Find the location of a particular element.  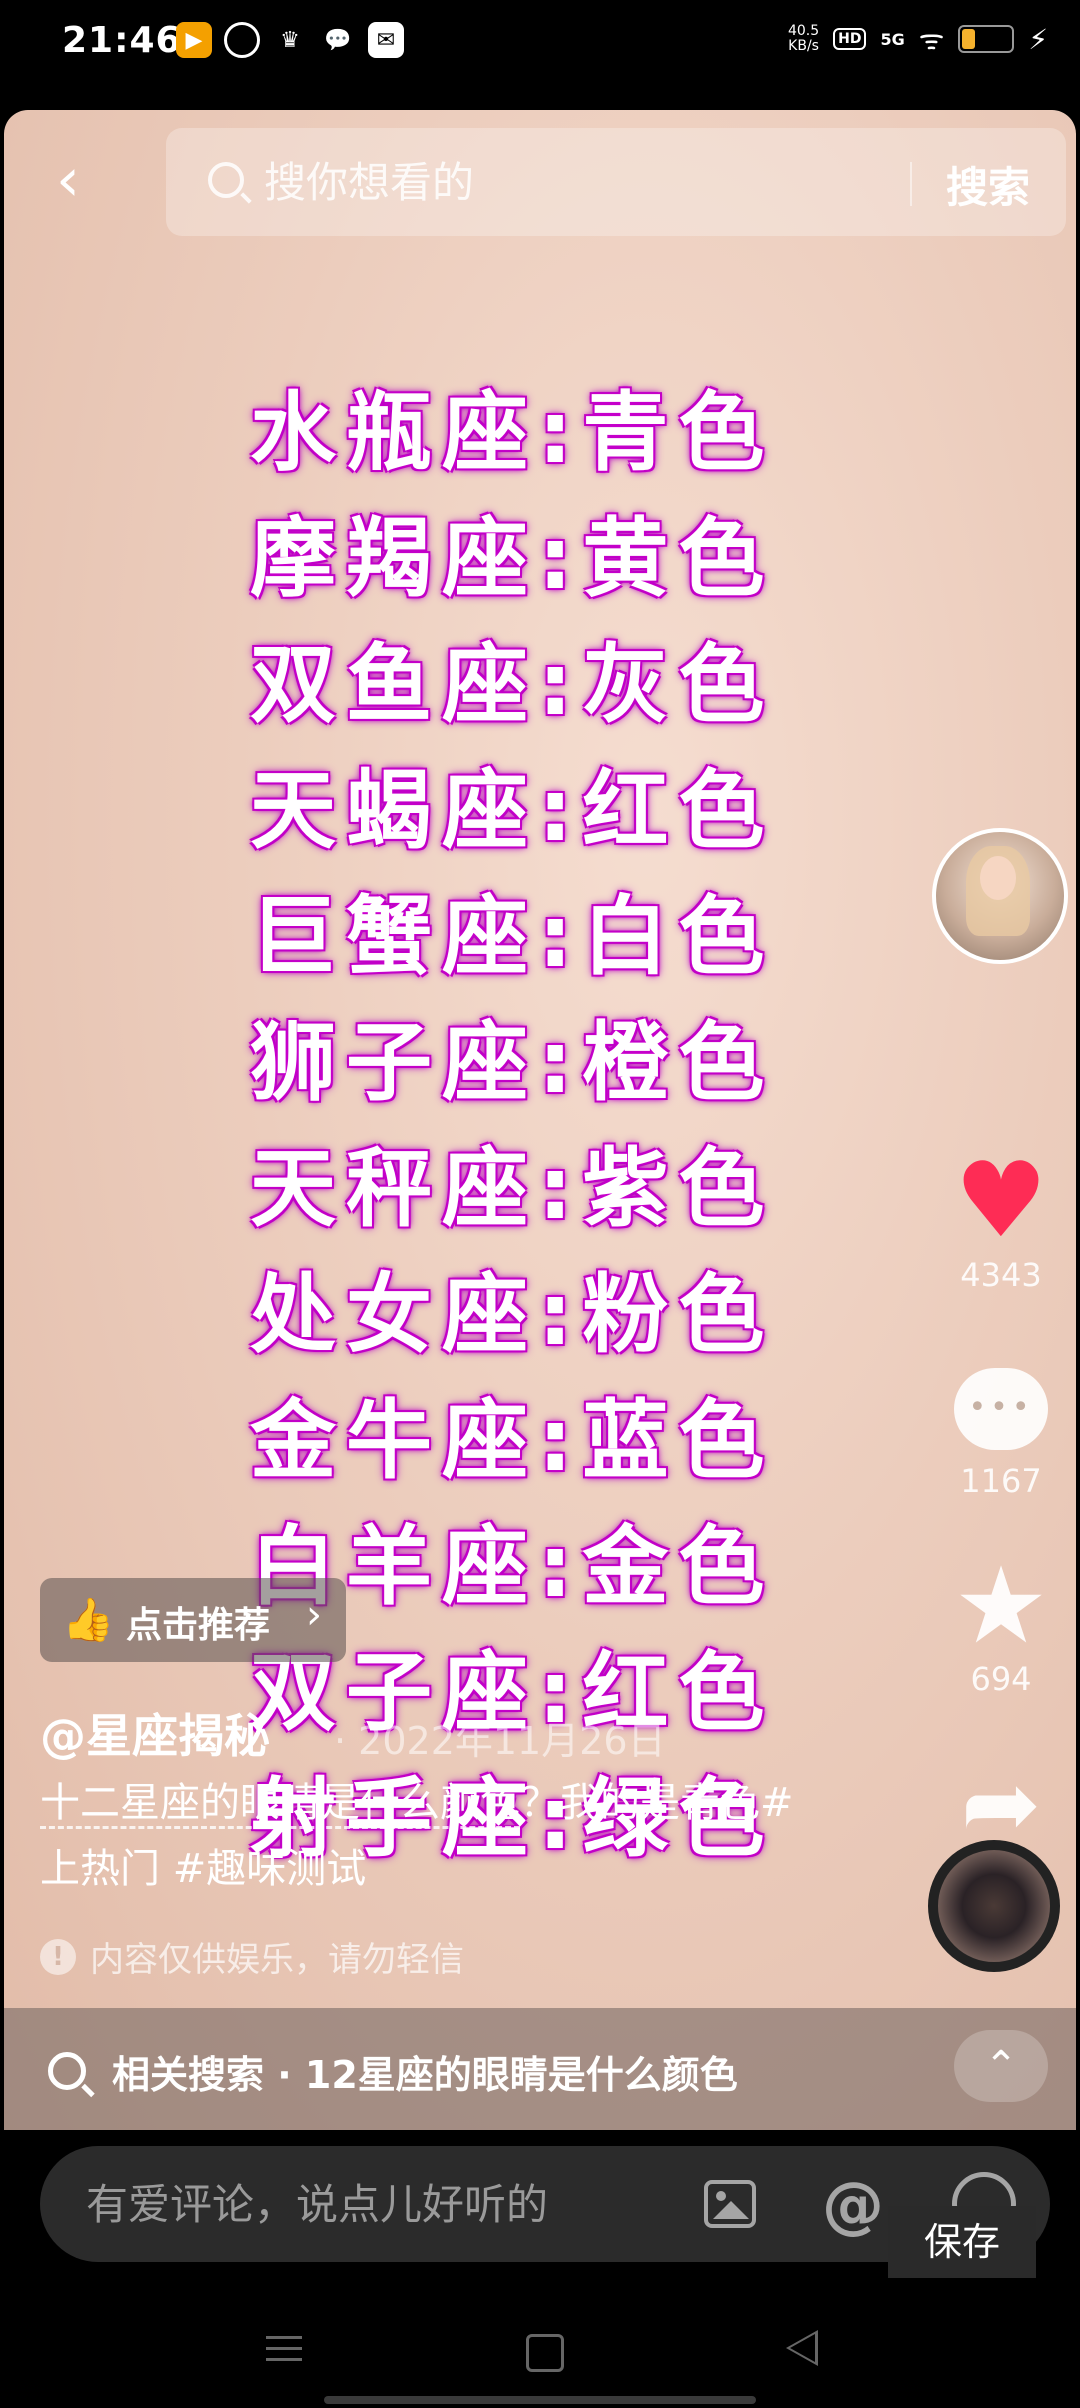

post-caption: 十二星座的眼睛是什么颜色？我的是青色#上热门 #趣味测试 is located at coordinates (420, 1836).